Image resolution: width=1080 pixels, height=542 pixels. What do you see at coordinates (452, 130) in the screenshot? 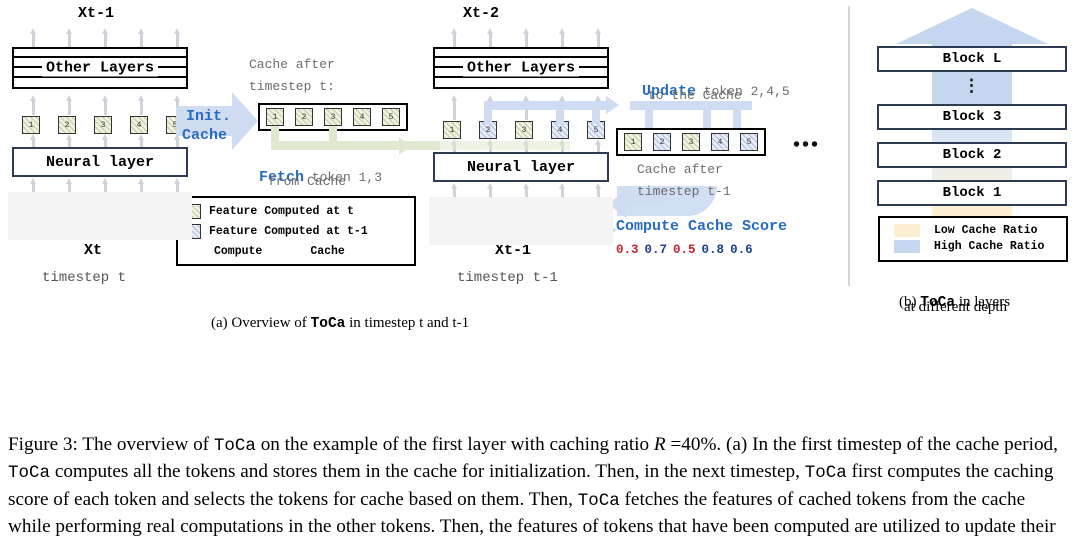
I see `feature-token-r1: 1` at bounding box center [452, 130].